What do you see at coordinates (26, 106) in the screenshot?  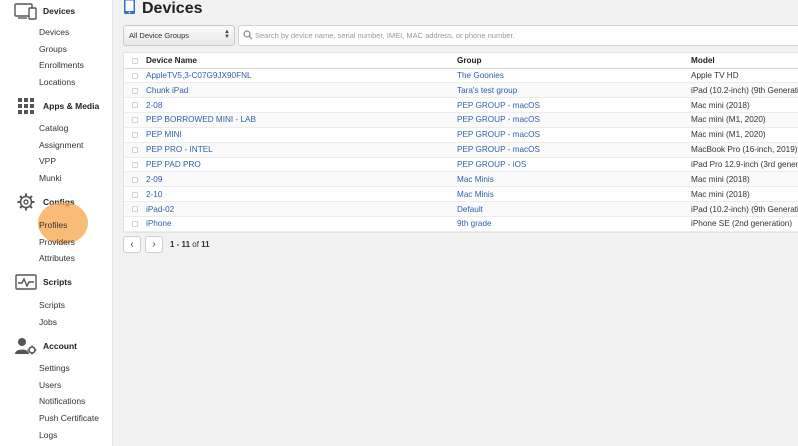 I see `apps-grid-icon` at bounding box center [26, 106].